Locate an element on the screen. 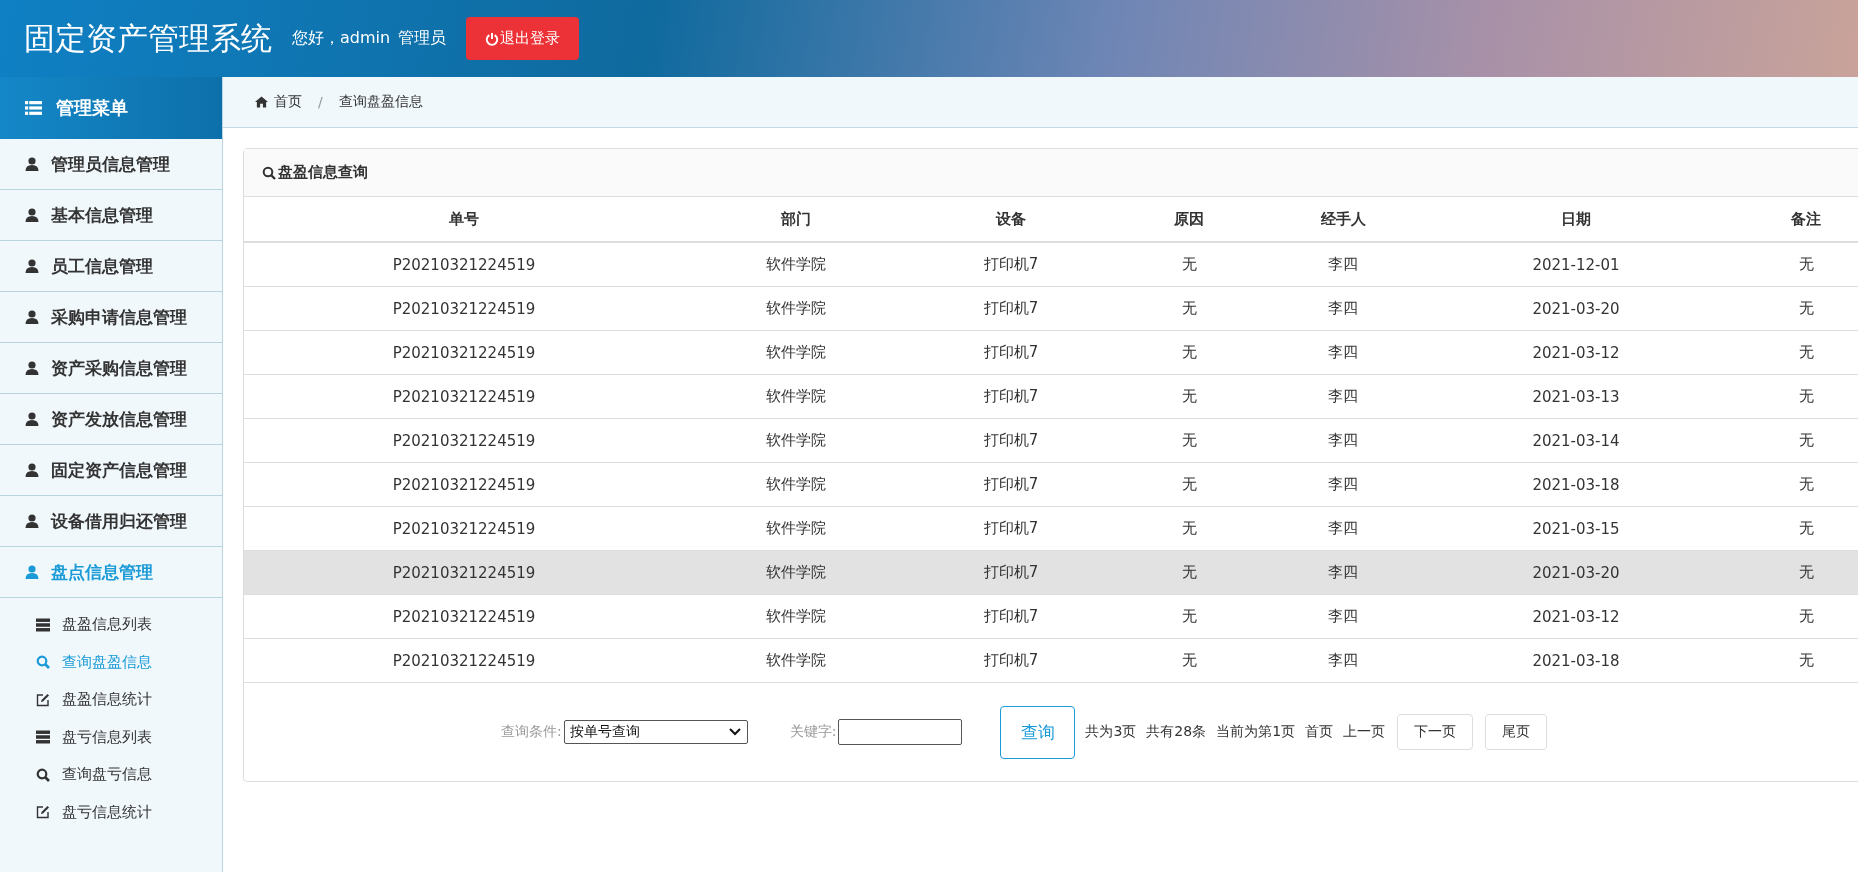  first-page-link: 首页 is located at coordinates (1319, 732).